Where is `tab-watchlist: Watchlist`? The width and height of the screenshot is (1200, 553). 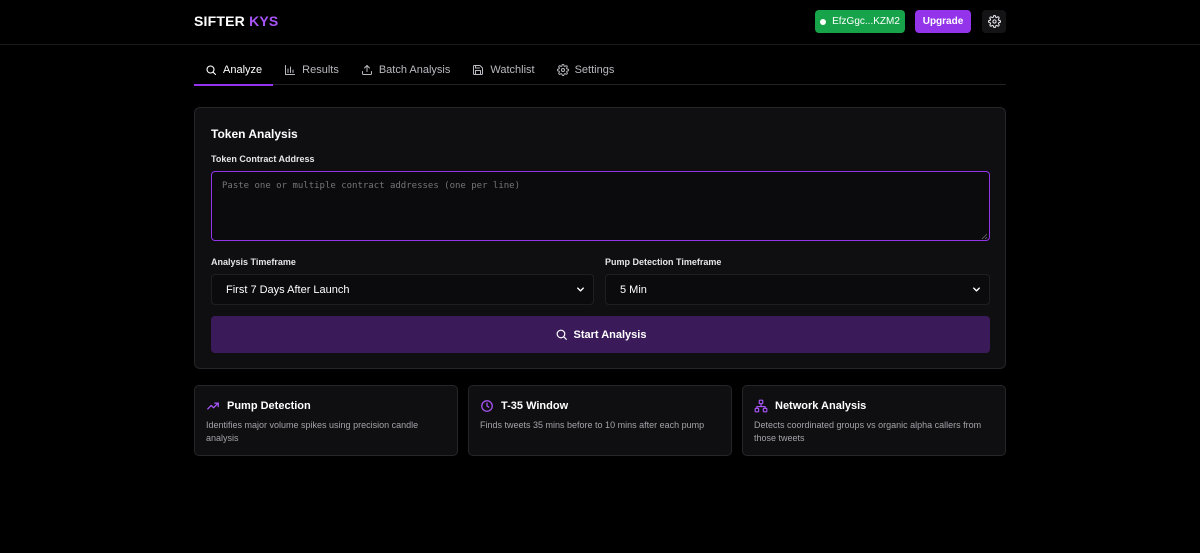 tab-watchlist: Watchlist is located at coordinates (503, 70).